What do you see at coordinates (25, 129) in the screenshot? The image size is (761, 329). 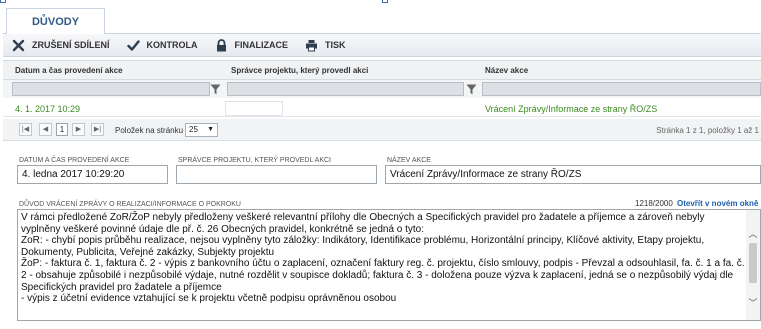 I see `first-page-button: |◀` at bounding box center [25, 129].